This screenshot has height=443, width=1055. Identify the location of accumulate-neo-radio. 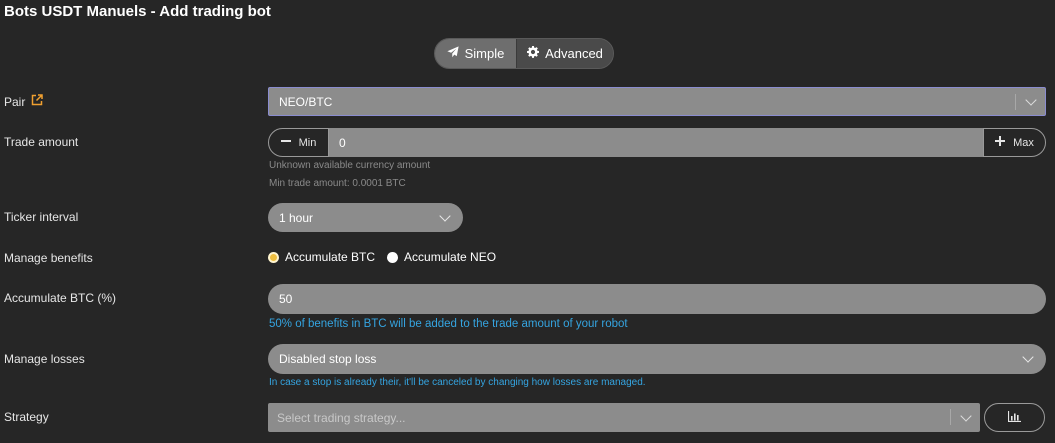
(393, 257).